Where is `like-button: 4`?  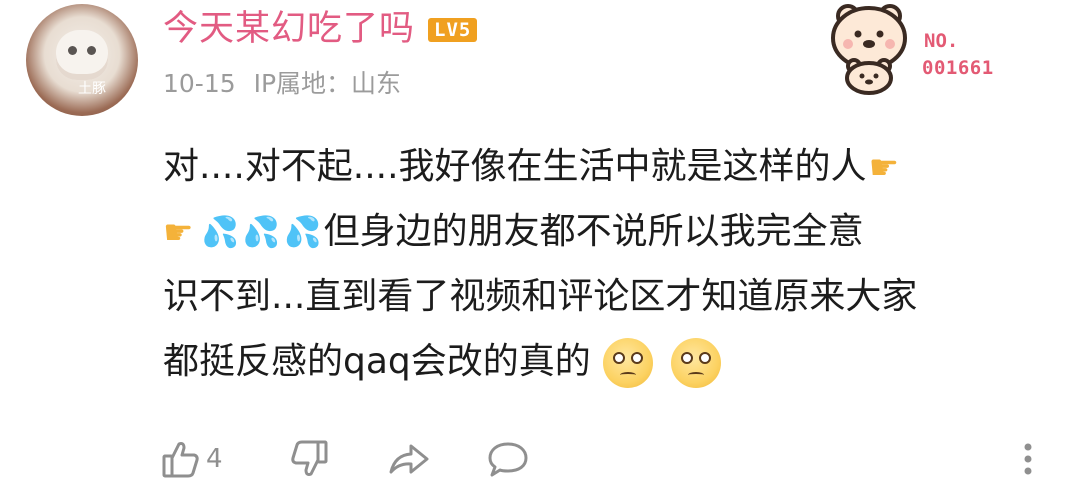 like-button: 4 is located at coordinates (191, 459).